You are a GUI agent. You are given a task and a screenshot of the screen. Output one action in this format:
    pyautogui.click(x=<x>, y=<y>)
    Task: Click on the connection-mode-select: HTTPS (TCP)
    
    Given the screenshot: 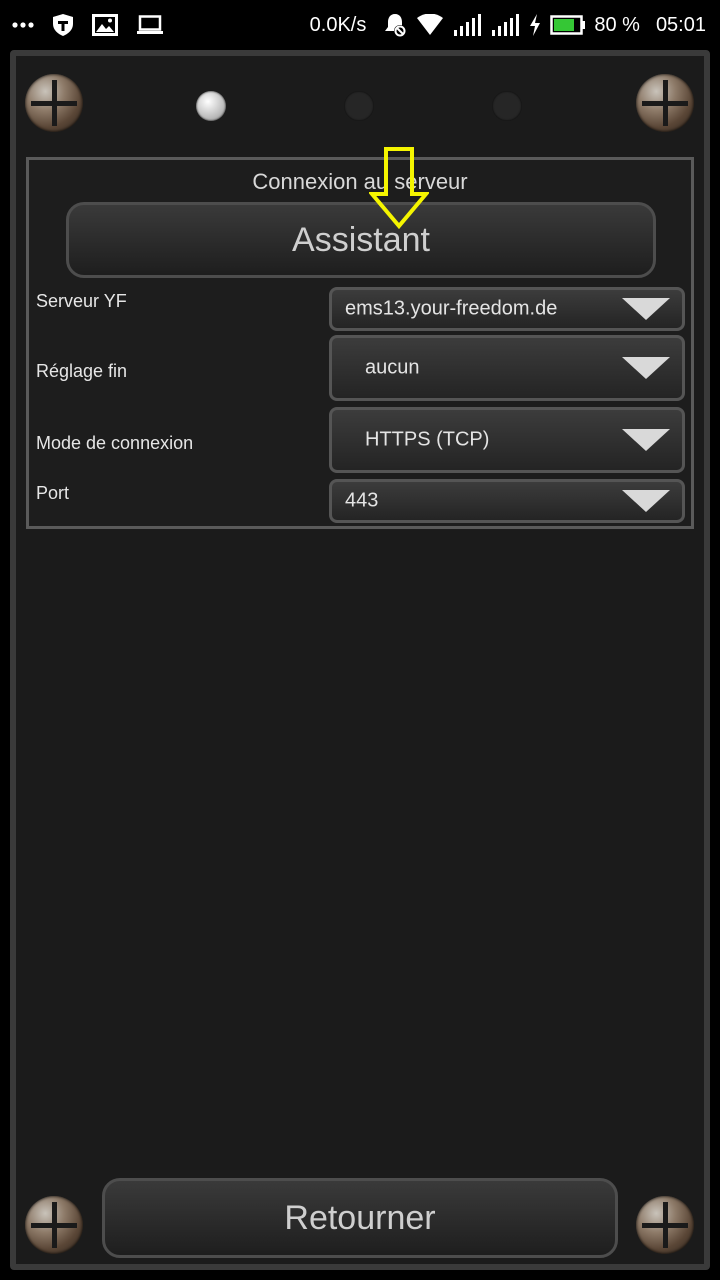 What is the action you would take?
    pyautogui.click(x=507, y=440)
    